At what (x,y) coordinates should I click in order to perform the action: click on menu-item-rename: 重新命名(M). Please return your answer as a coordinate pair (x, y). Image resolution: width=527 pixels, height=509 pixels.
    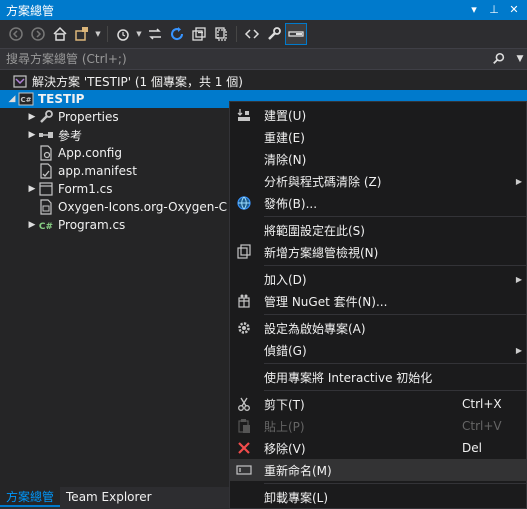
    Looking at the image, I should click on (378, 470).